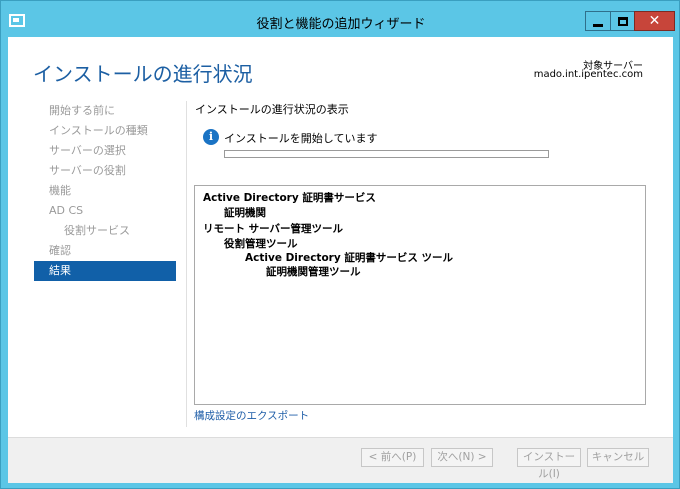 Image resolution: width=680 pixels, height=489 pixels. Describe the element at coordinates (105, 271) in the screenshot. I see `nav-item-results: 結果` at that location.